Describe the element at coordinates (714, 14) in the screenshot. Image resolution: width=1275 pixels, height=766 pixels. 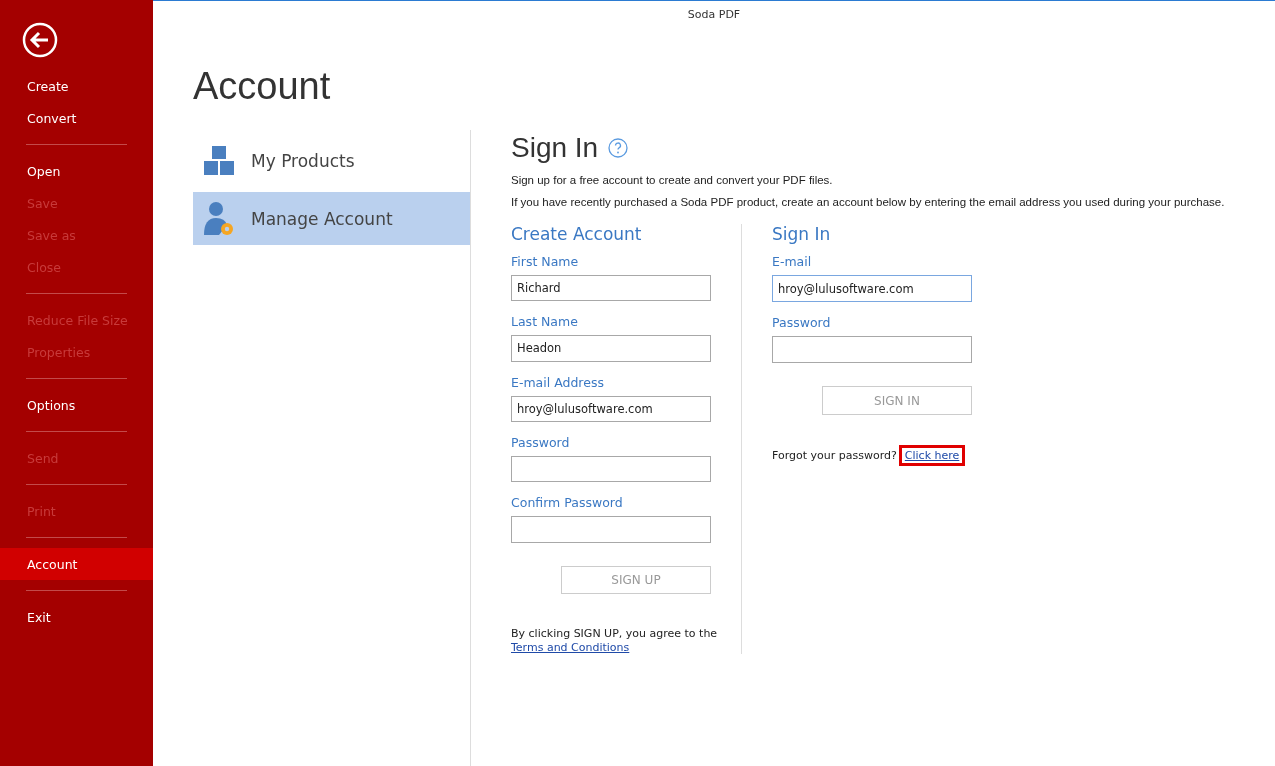
I see `window-title: Soda PDF` at that location.